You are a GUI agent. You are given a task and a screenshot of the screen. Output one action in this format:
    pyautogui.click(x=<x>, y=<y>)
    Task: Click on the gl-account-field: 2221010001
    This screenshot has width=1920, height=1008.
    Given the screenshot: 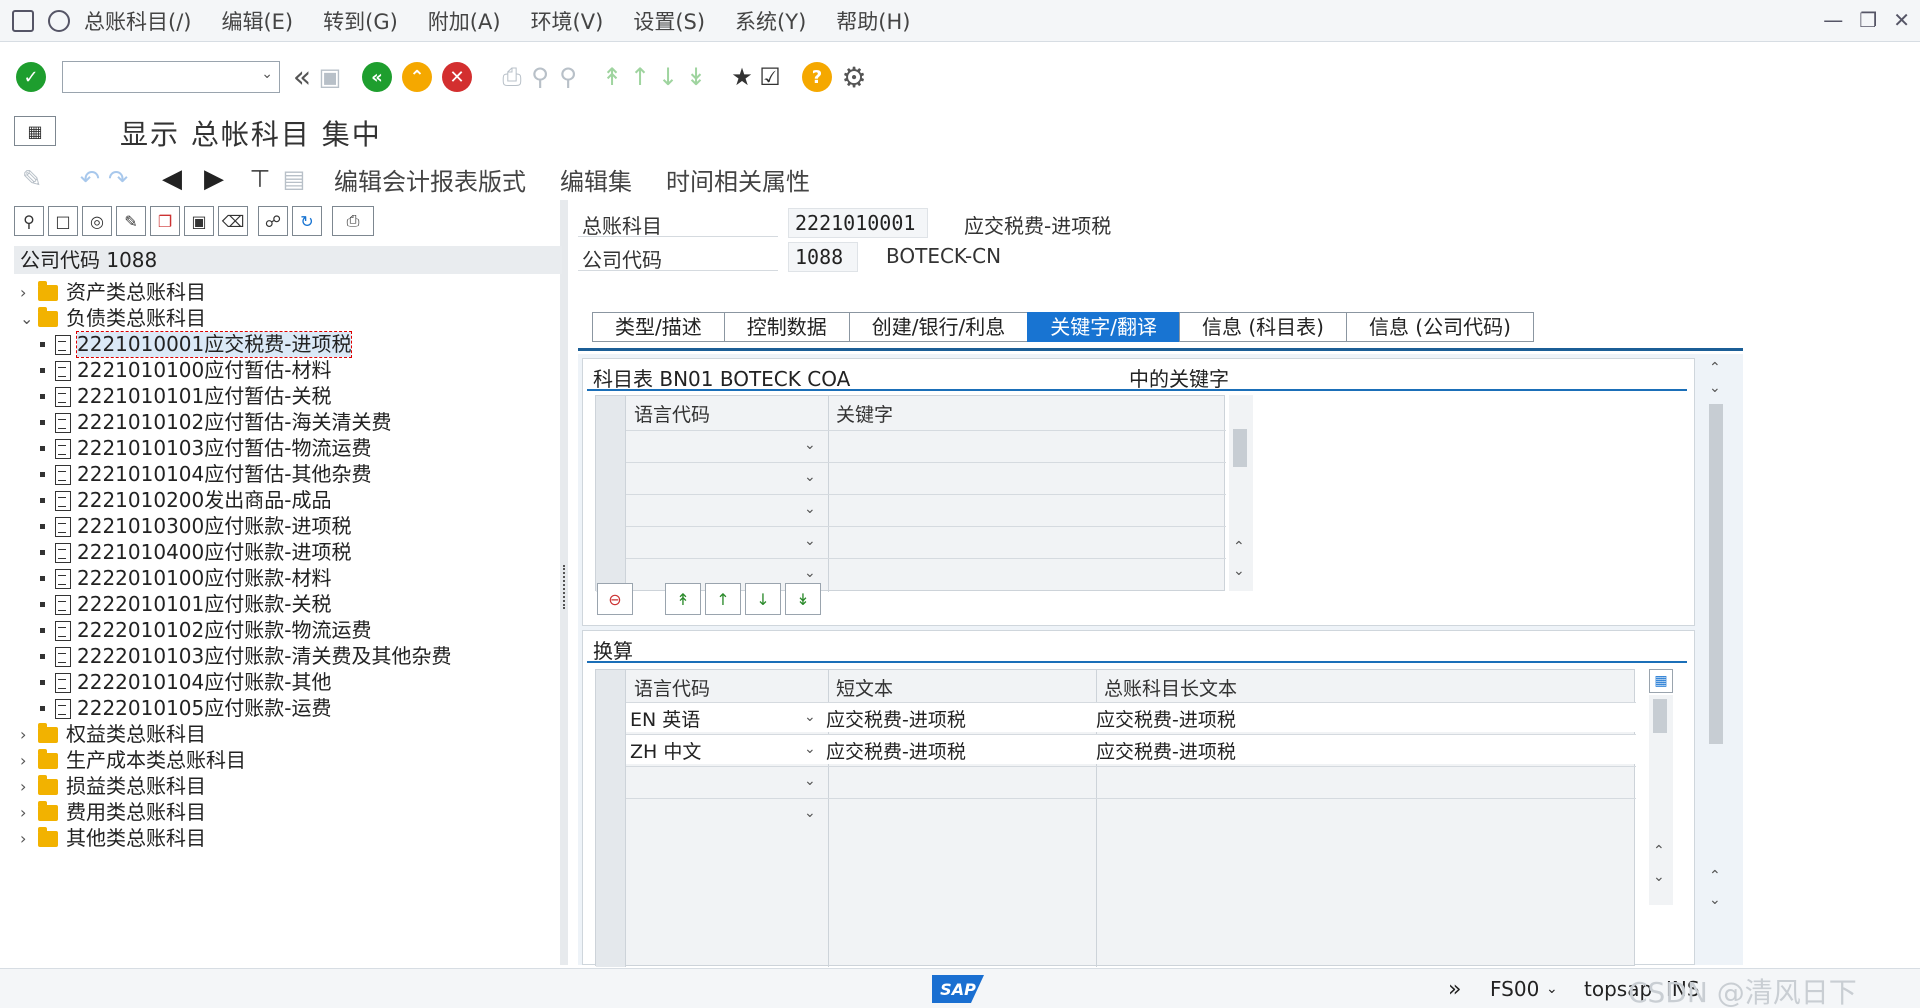 What is the action you would take?
    pyautogui.click(x=858, y=223)
    